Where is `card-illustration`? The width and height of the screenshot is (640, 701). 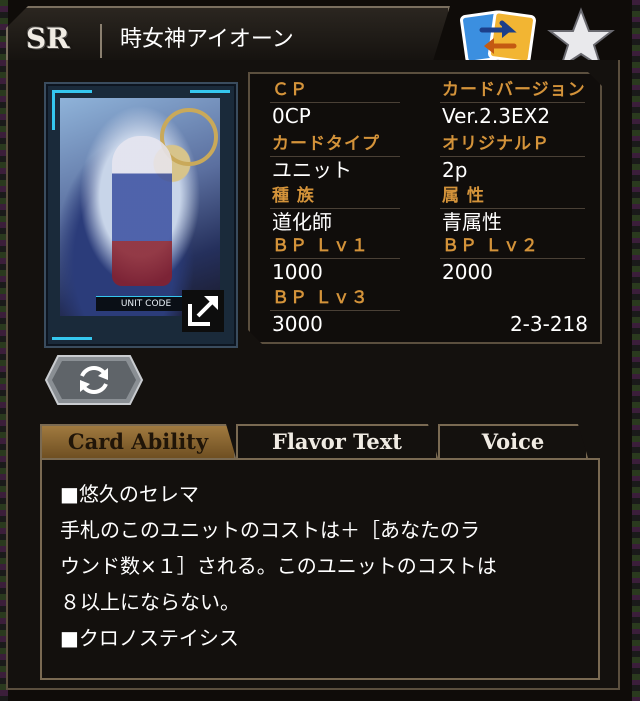 card-illustration is located at coordinates (140, 207).